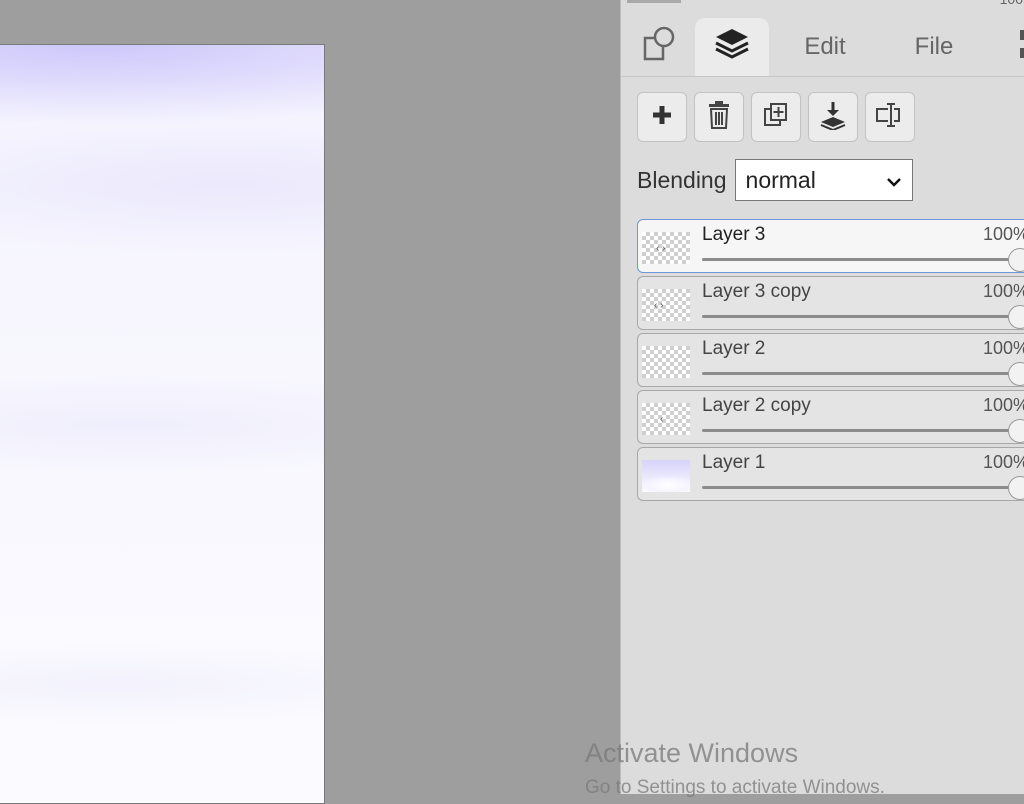  What do you see at coordinates (756, 405) in the screenshot?
I see `layer-name: Layer 2 copy` at bounding box center [756, 405].